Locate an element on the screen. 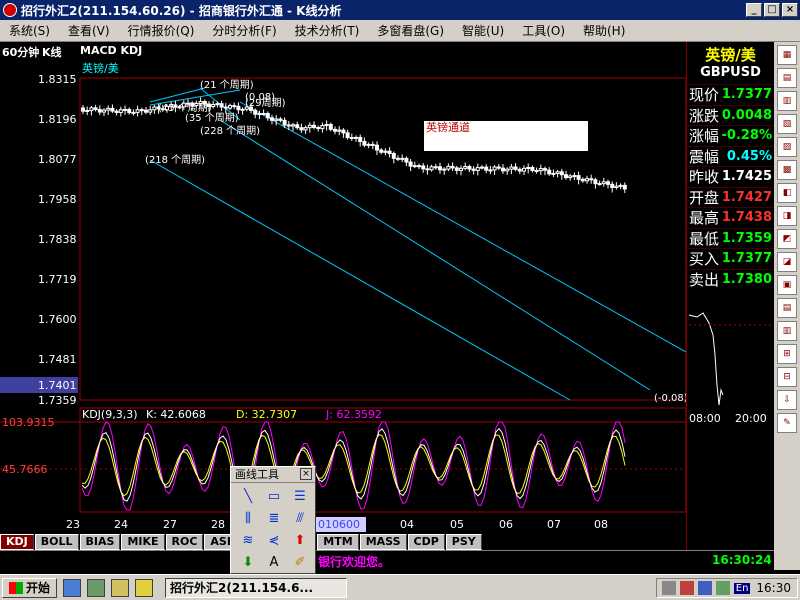 This screenshot has width=800, height=600. language-indicator: En is located at coordinates (742, 588).